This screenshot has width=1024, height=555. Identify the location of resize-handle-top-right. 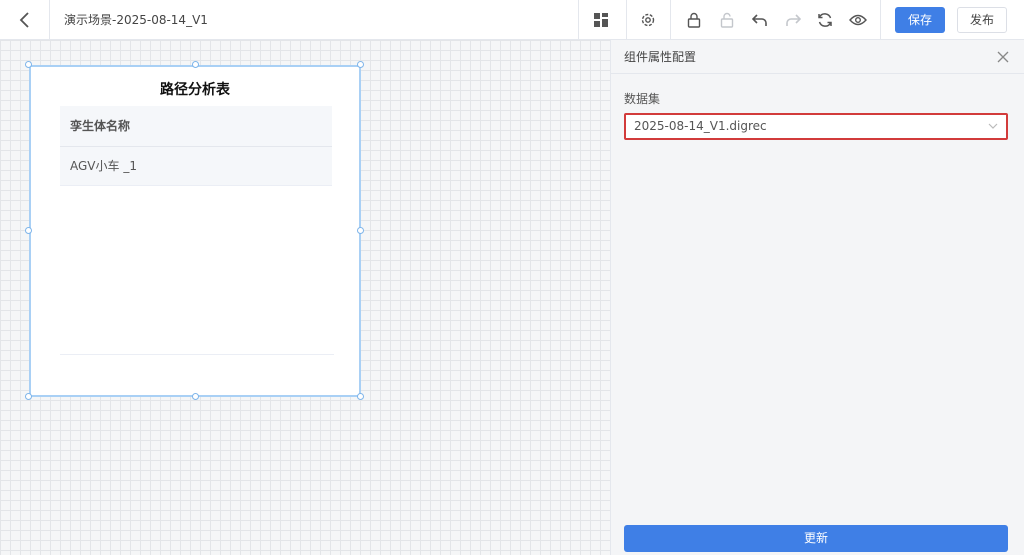
(360, 64).